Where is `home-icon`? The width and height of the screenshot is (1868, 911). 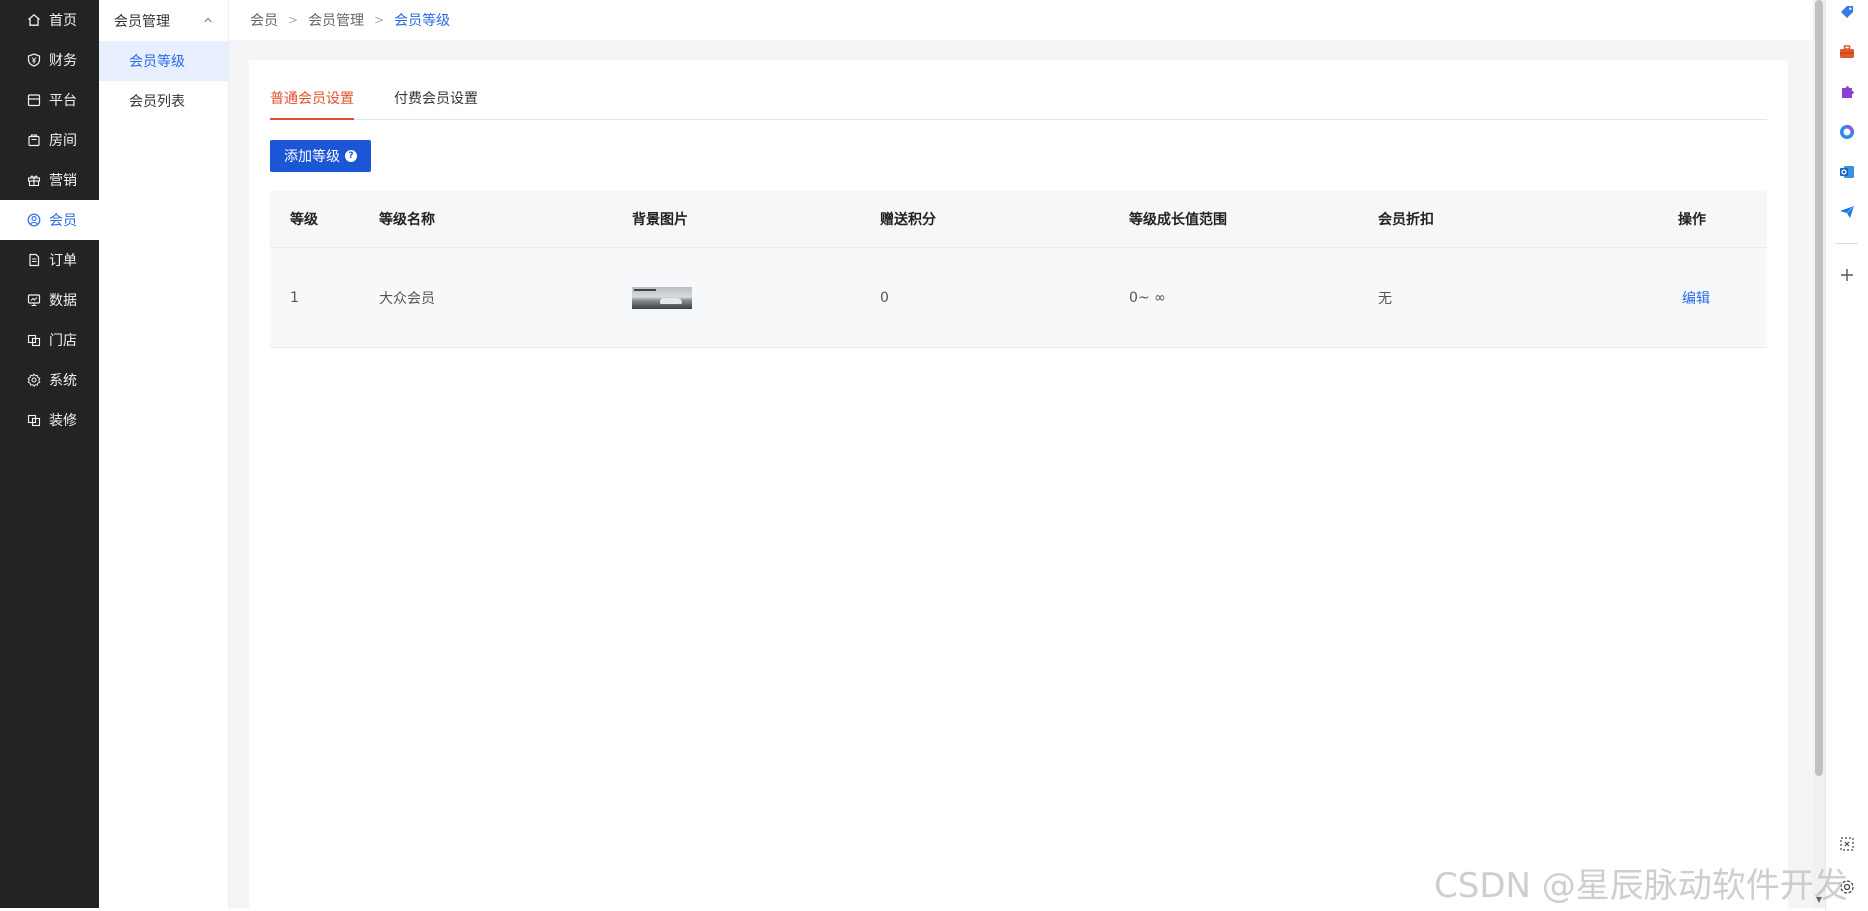
home-icon is located at coordinates (34, 20).